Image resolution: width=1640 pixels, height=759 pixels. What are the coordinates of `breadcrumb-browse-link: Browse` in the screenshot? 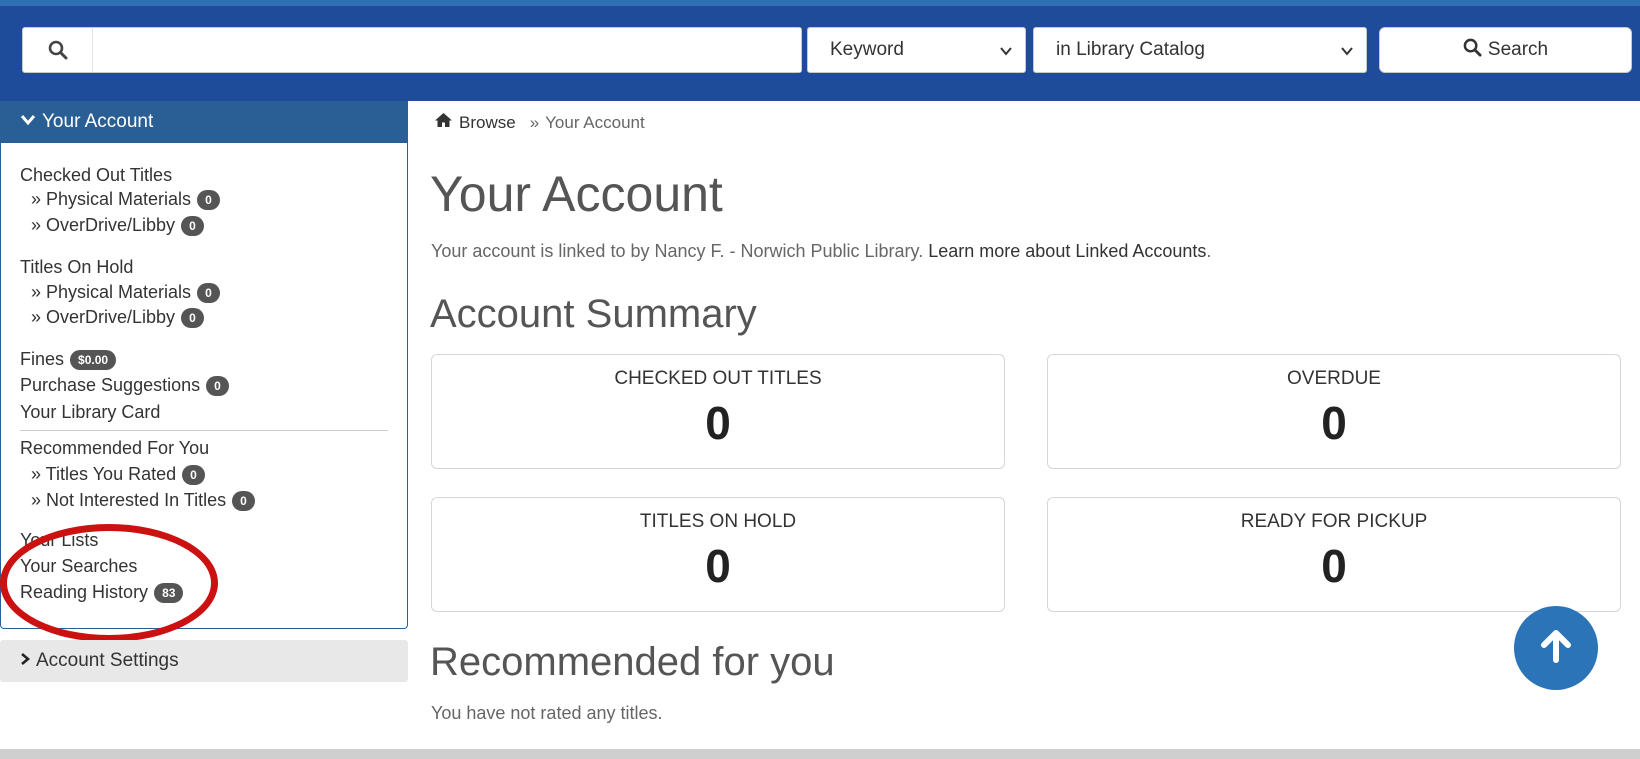 It's located at (487, 123).